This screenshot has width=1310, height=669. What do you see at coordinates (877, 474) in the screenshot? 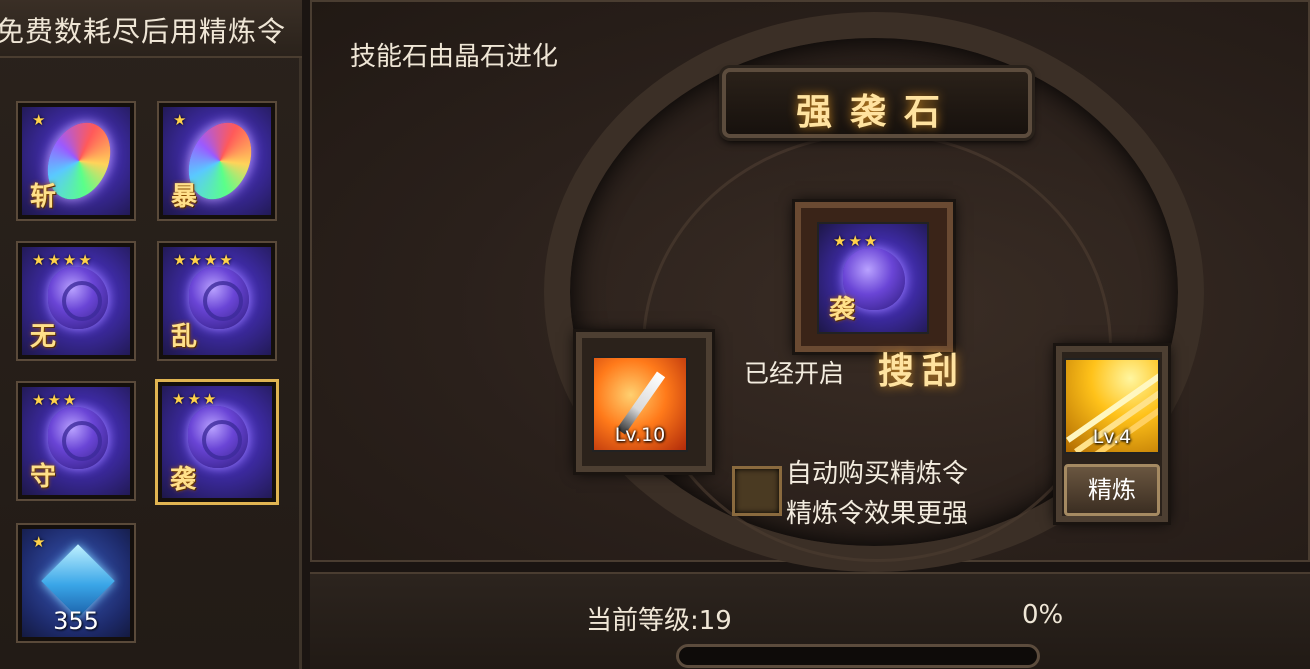
I see `auto-buy-line1: 自动购买精炼令` at bounding box center [877, 474].